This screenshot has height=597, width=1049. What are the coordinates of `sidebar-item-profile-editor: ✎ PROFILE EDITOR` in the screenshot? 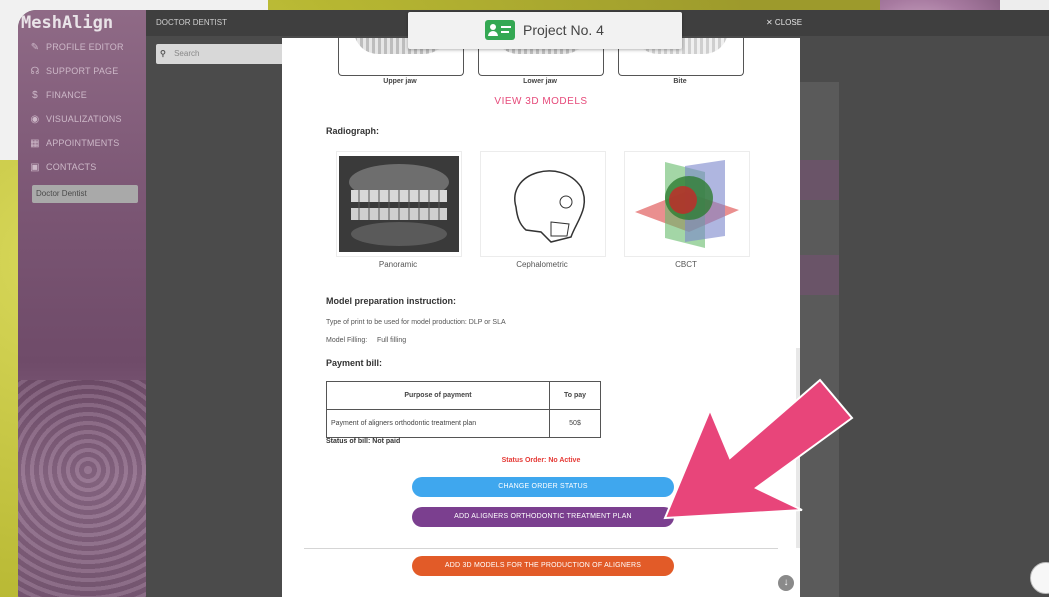 It's located at (77, 47).